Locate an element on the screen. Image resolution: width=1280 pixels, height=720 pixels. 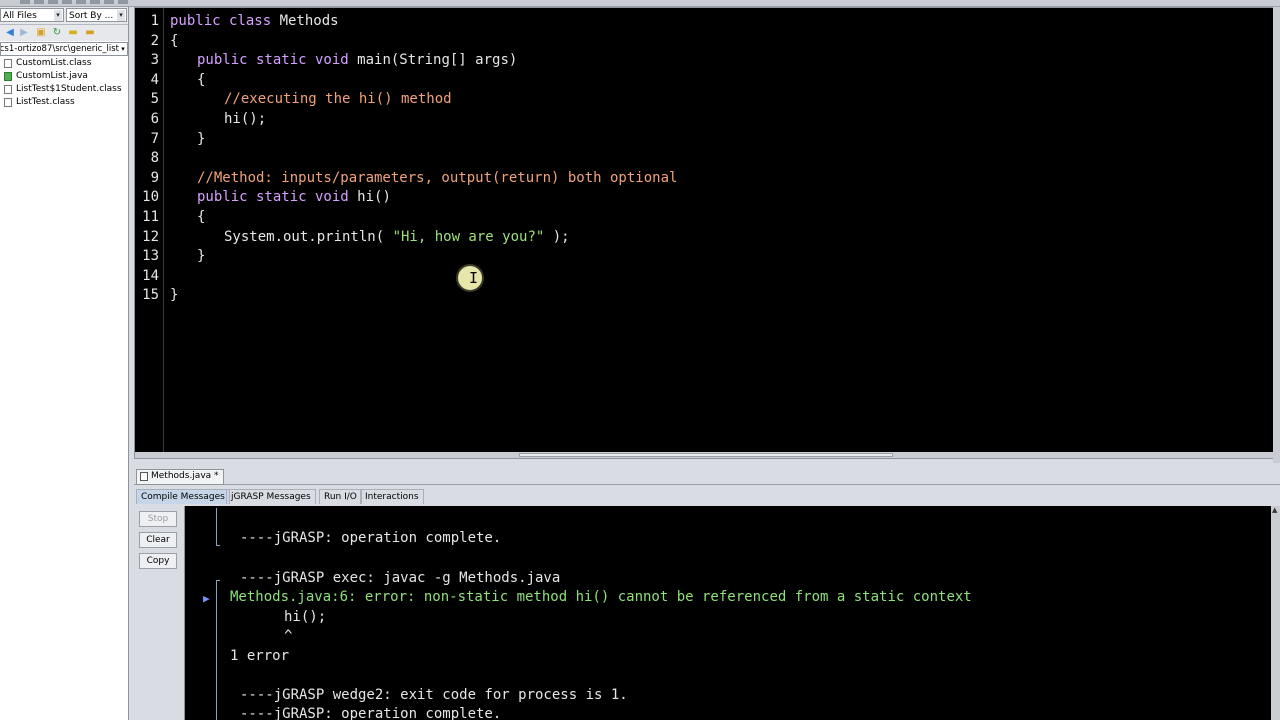
comment-token: //executing the hi() method is located at coordinates (338, 99).